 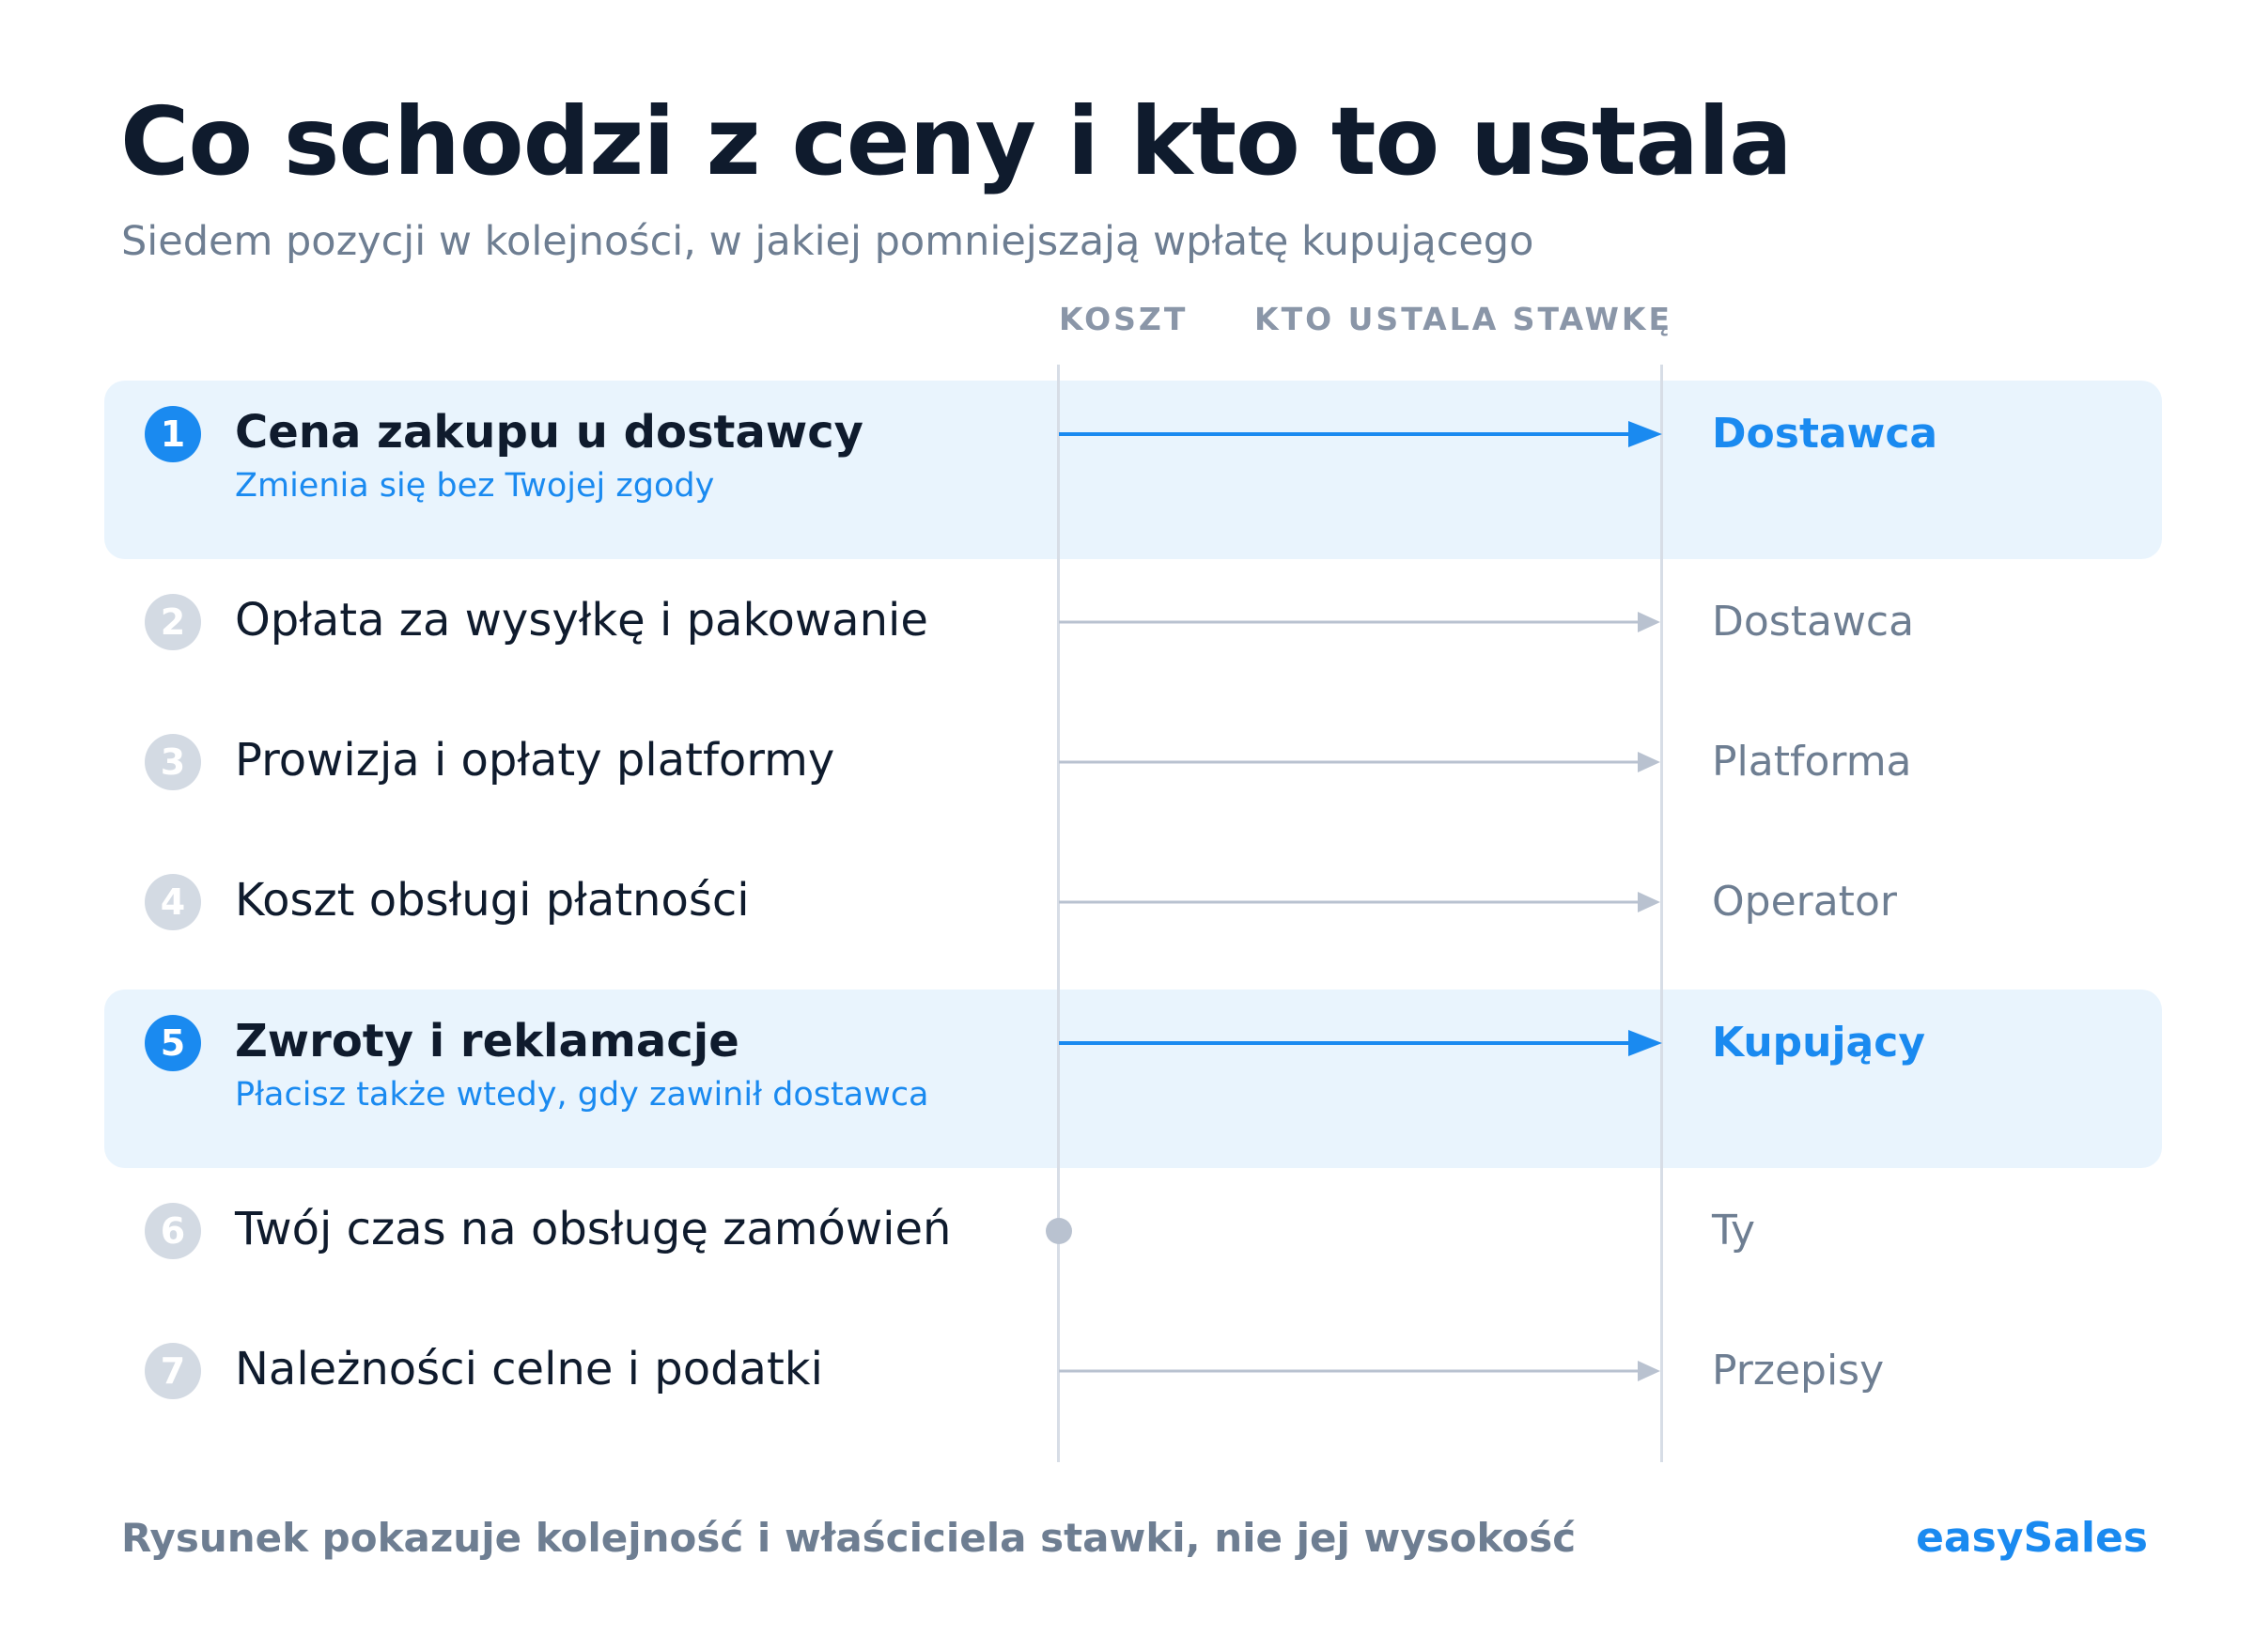 I want to click on page-title: Co schodzi z ceny i kto to ustala, so click(x=956, y=141).